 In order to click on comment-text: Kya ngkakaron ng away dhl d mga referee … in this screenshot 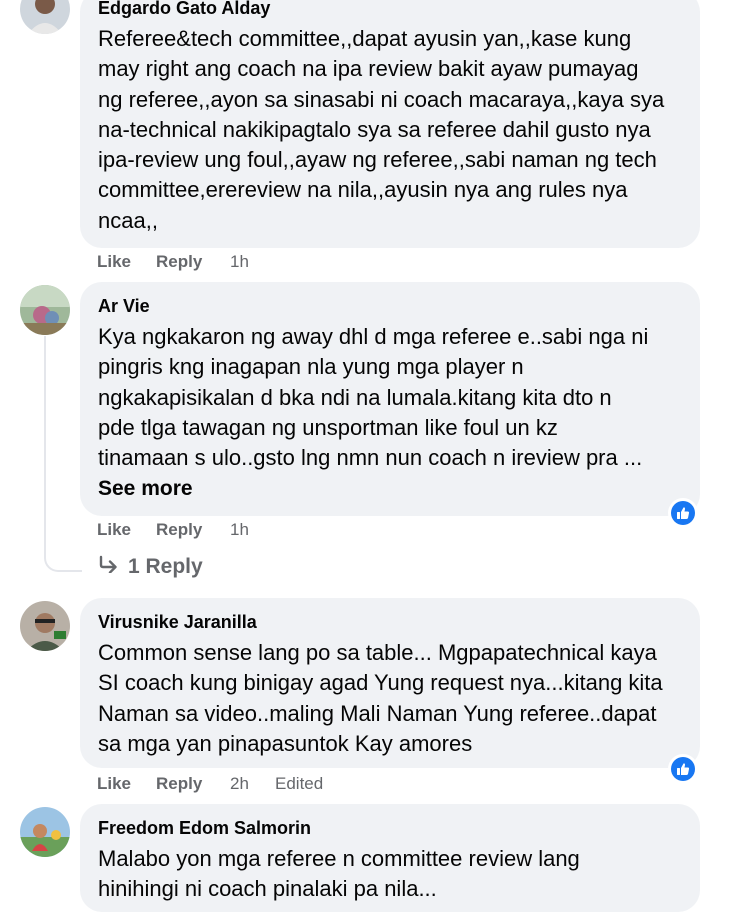, I will do `click(373, 397)`.